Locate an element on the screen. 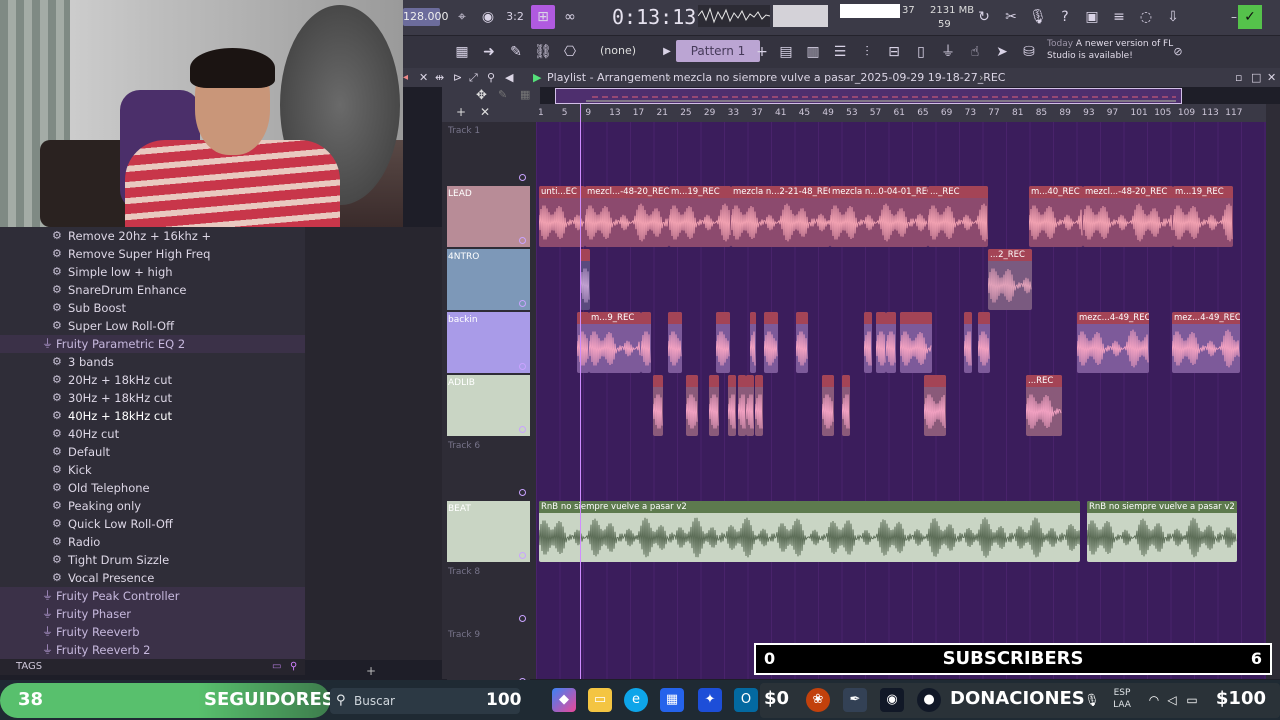 The width and height of the screenshot is (1280, 720). audio-clip: mez...4-49_REC is located at coordinates (1206, 342).